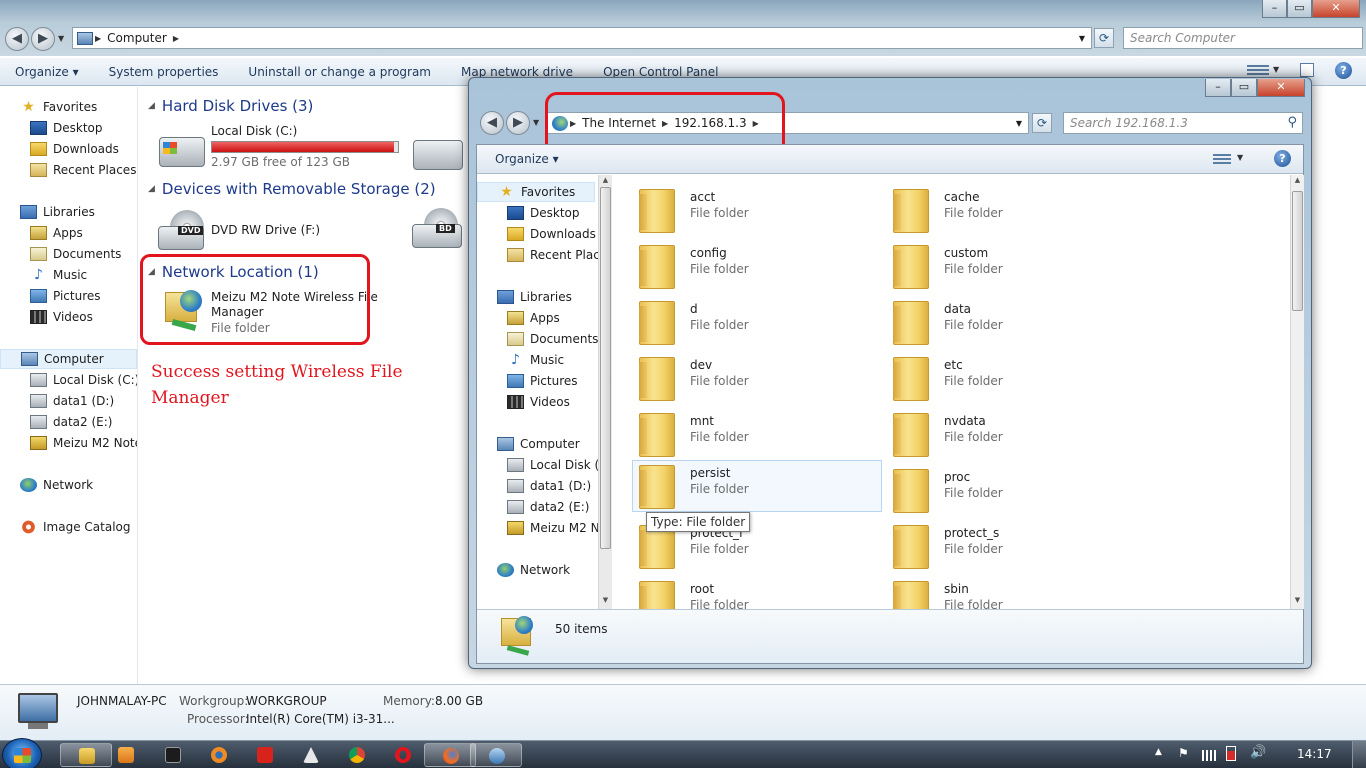 This screenshot has height=768, width=1366. I want to click on folder-item: proc File folder, so click(1012, 491).